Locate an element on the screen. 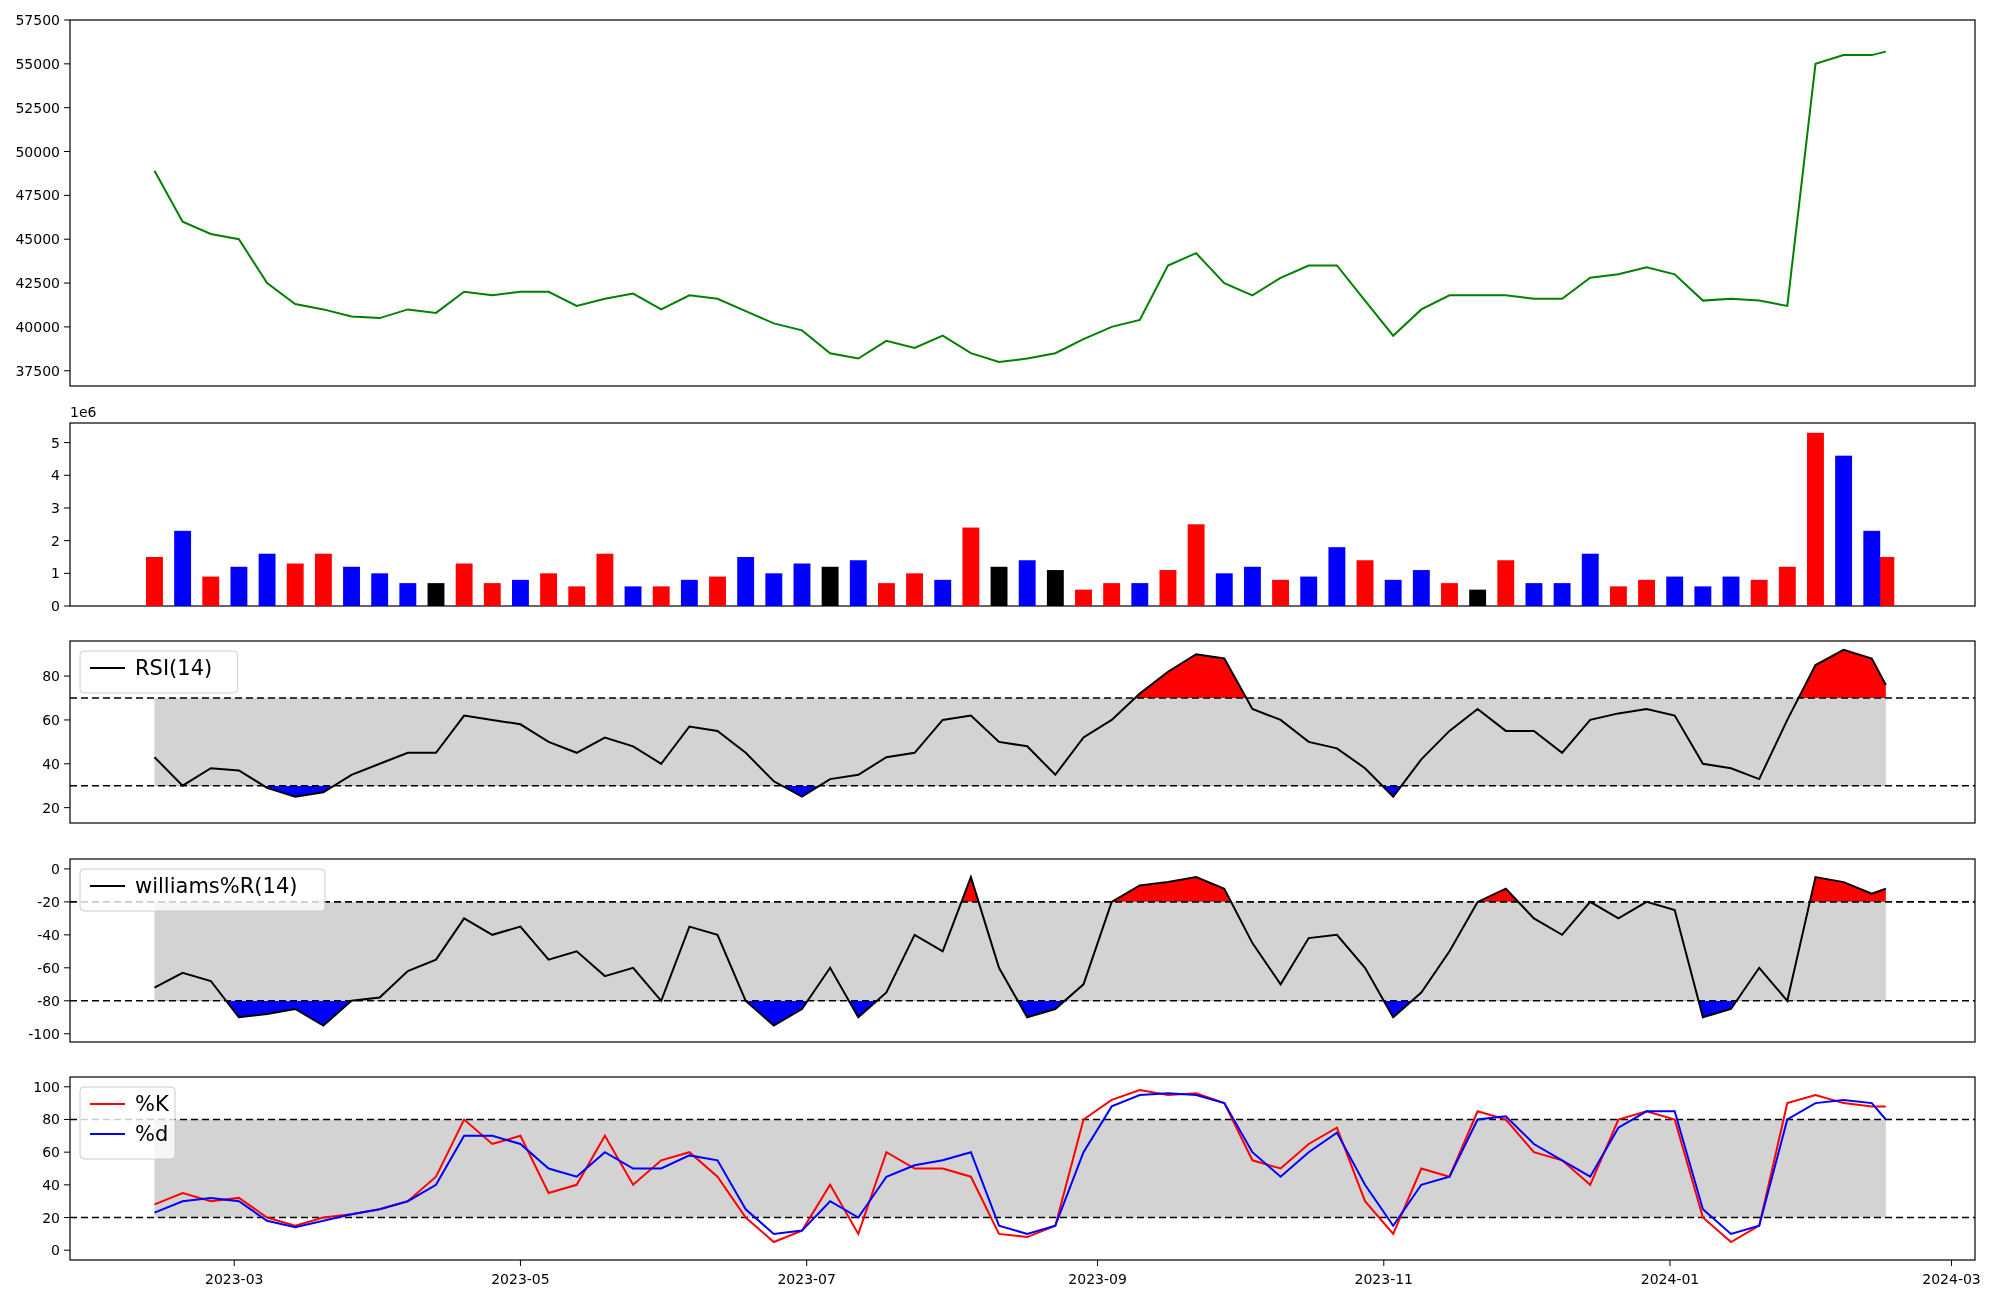 Image resolution: width=2000 pixels, height=1300 pixels. legend-label: williams%R(14) is located at coordinates (216, 886).